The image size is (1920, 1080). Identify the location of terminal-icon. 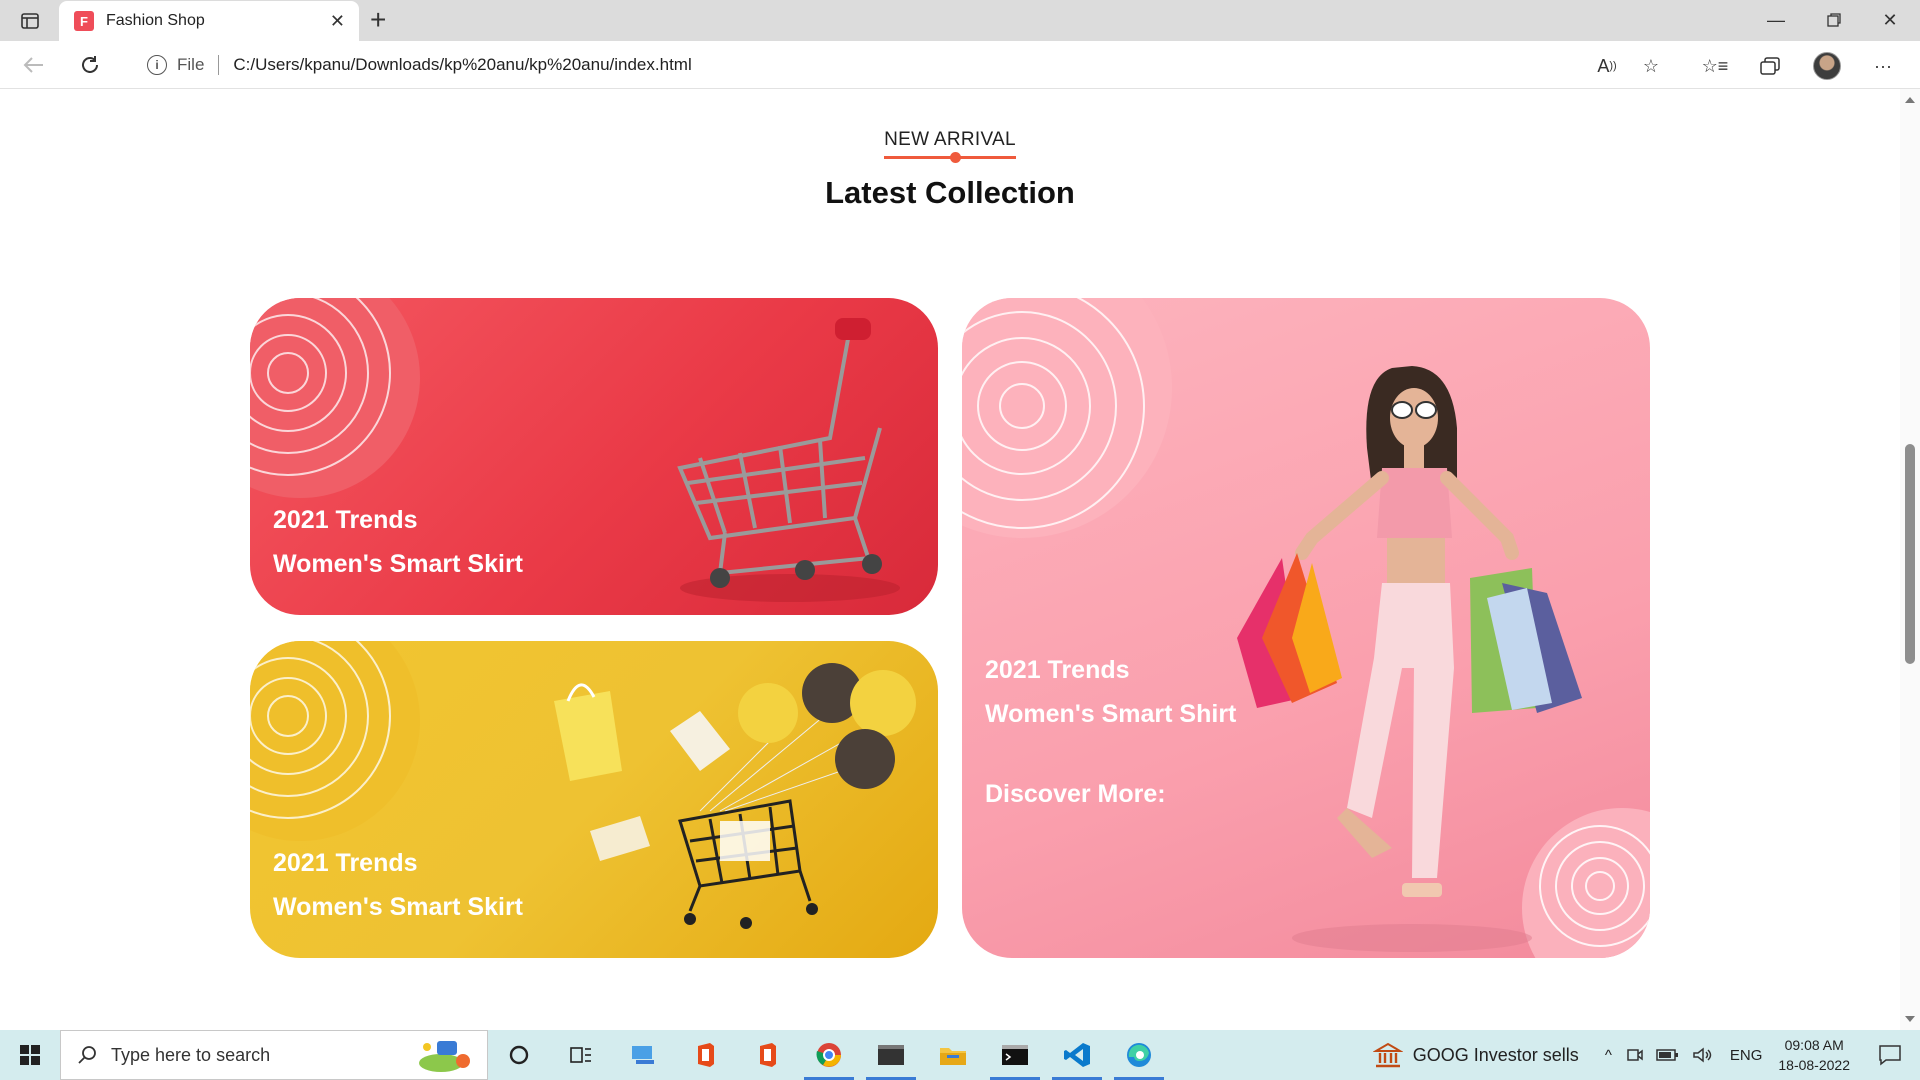
(891, 1055).